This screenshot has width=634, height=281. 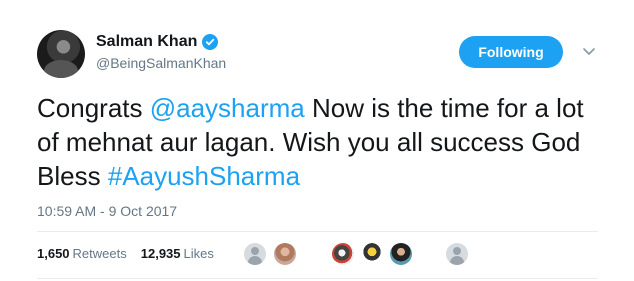 What do you see at coordinates (160, 253) in the screenshot?
I see `likes-count: 12,935` at bounding box center [160, 253].